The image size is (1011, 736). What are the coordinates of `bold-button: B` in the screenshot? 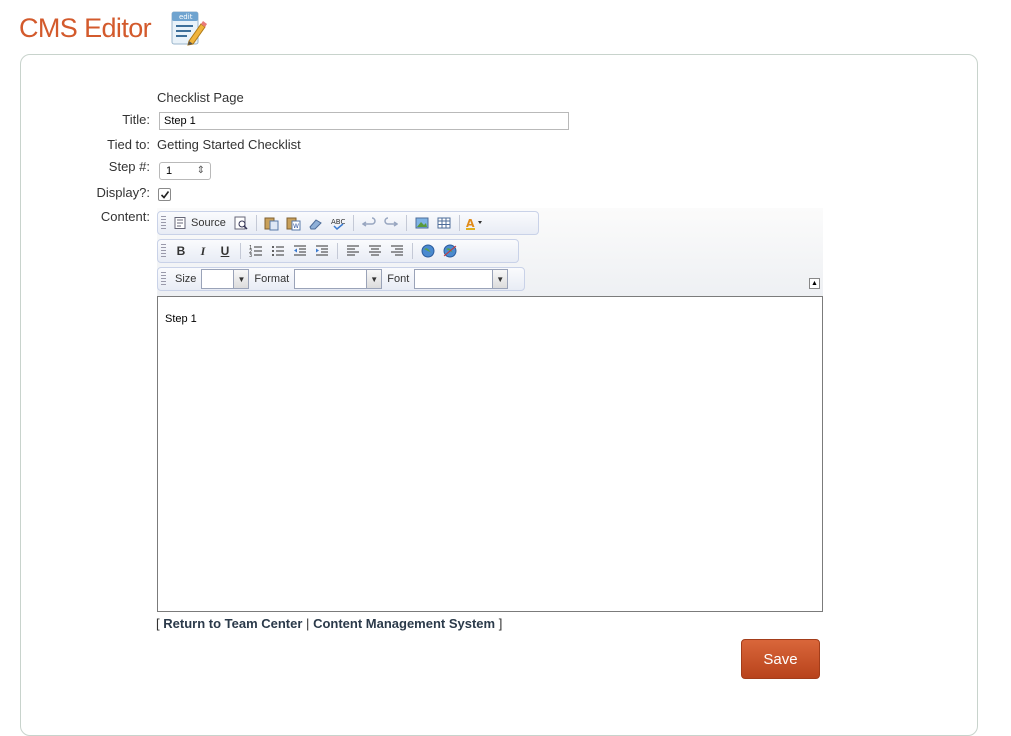 It's located at (181, 251).